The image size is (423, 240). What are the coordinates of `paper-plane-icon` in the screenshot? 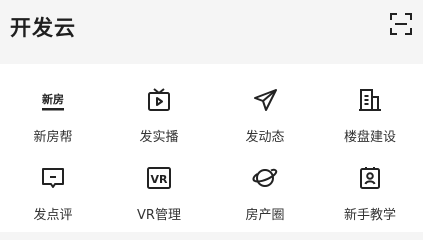 It's located at (265, 100).